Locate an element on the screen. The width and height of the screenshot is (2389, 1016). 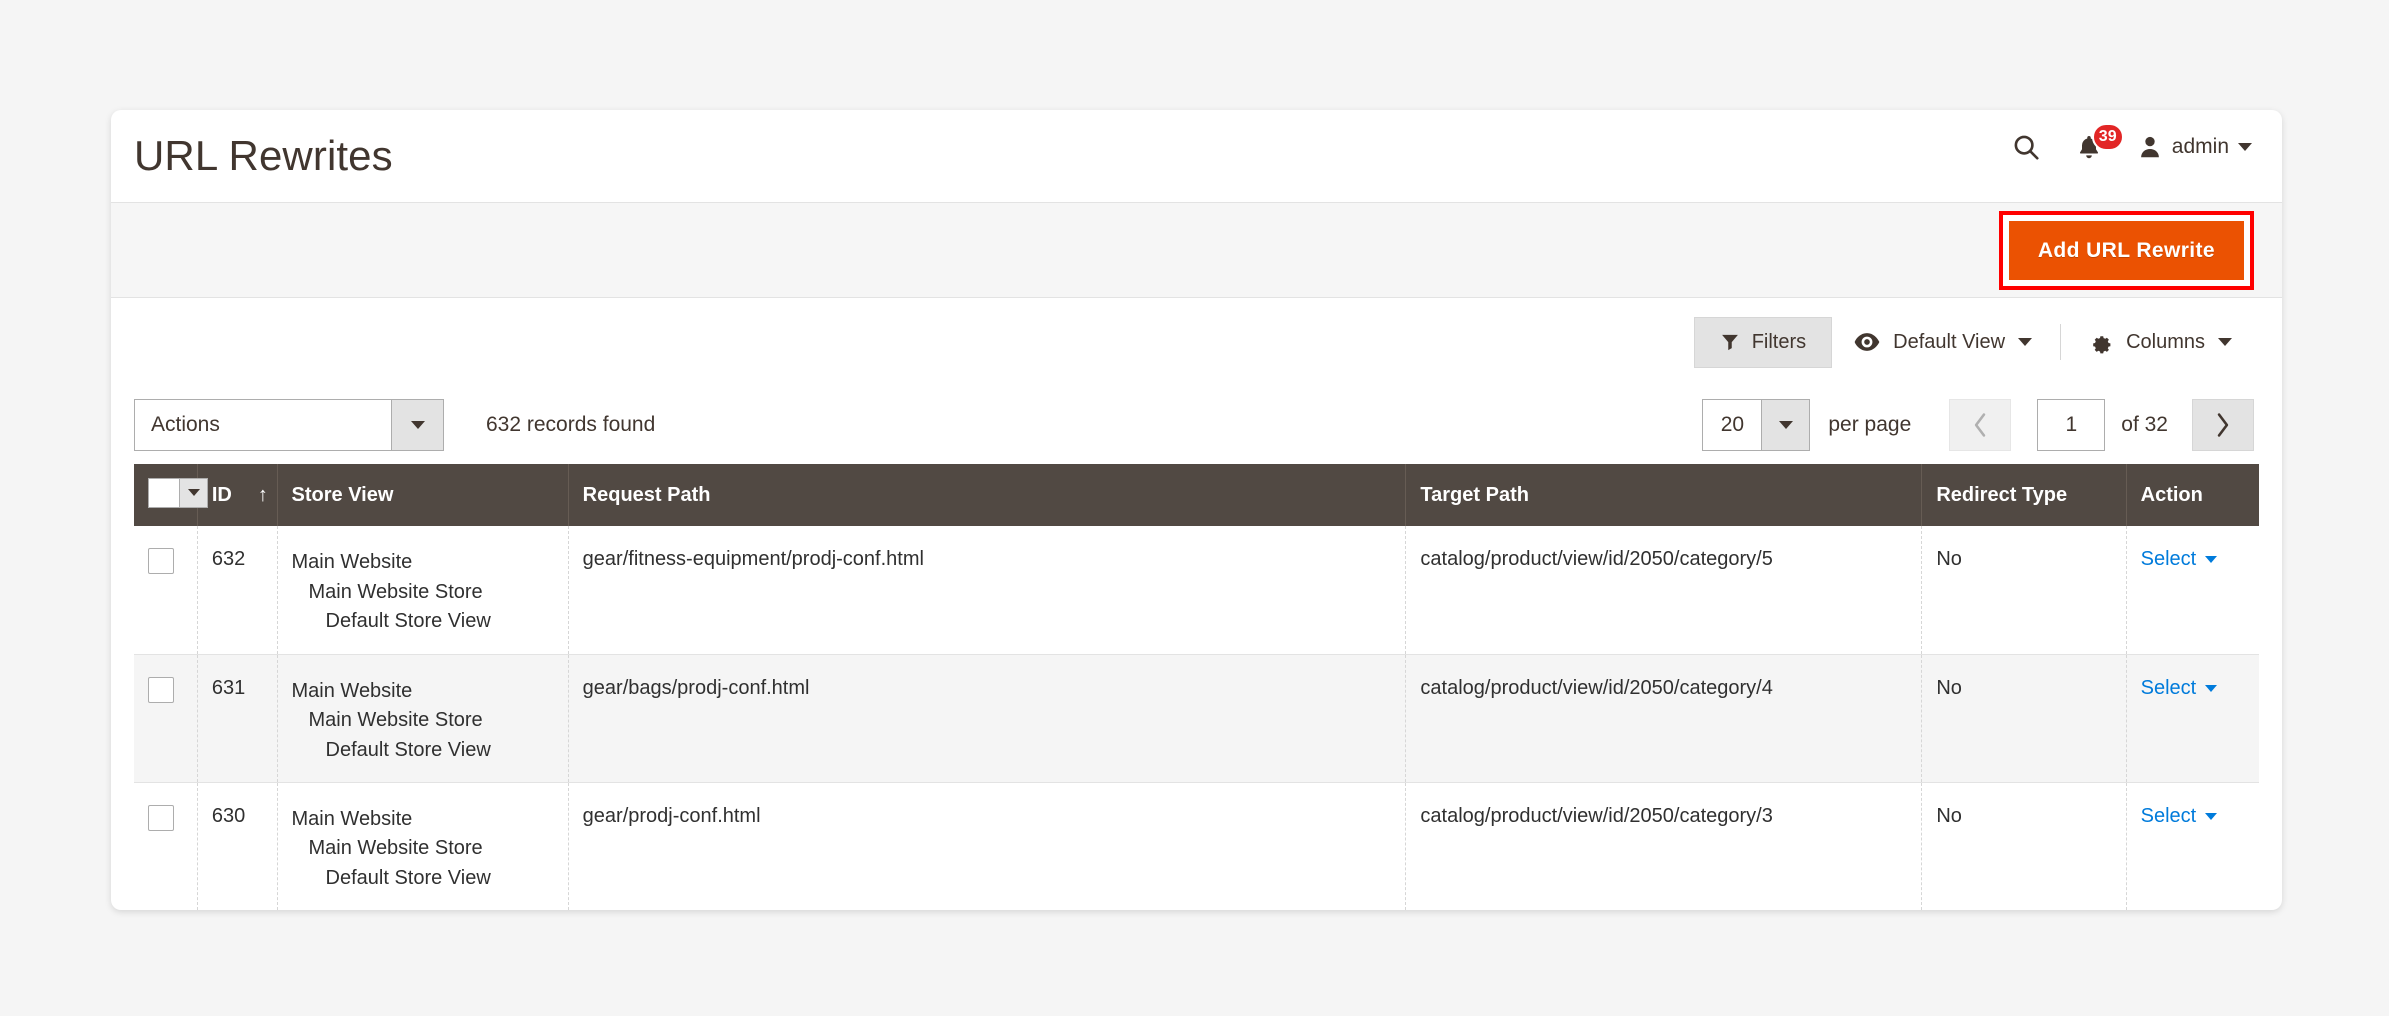
previous-page-button is located at coordinates (1980, 425).